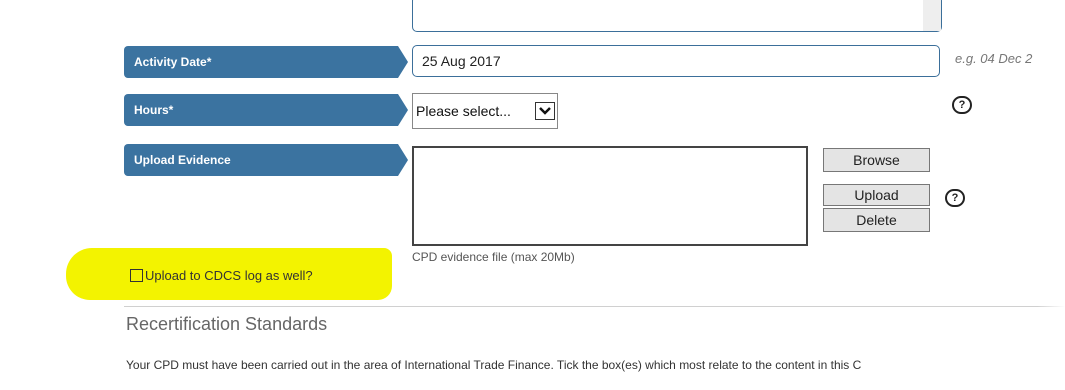 The height and width of the screenshot is (390, 1065). I want to click on upload-button: Upload, so click(876, 195).